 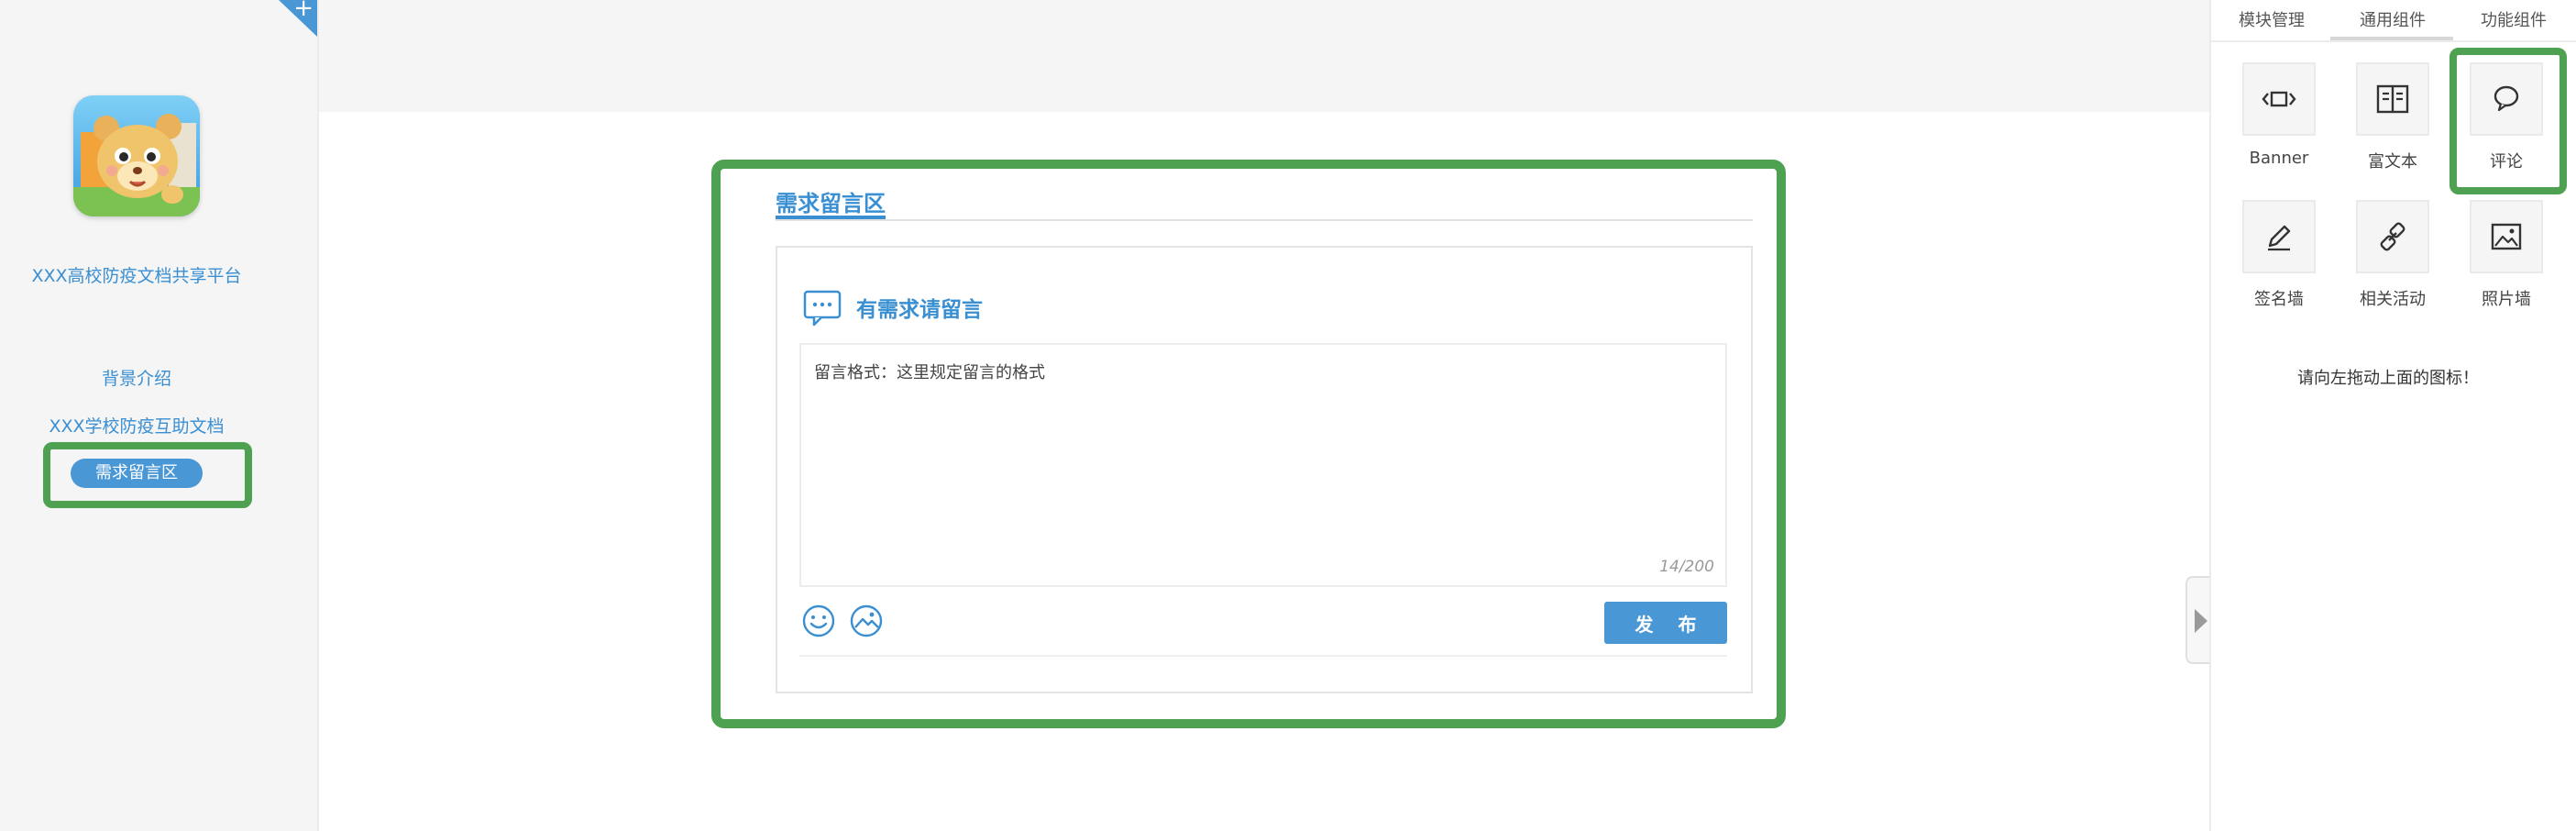 I want to click on drag-hint: 请向左拖动上面的图标！, so click(x=2388, y=378).